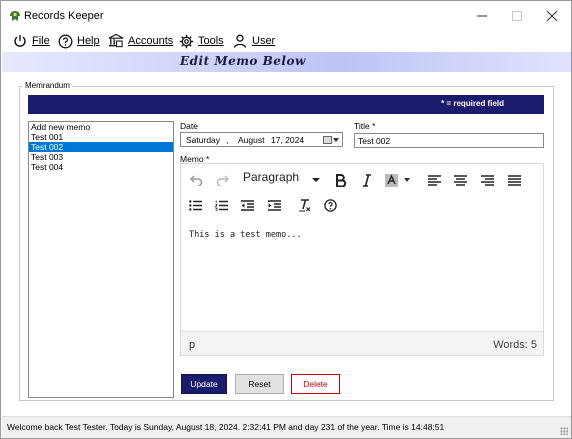  What do you see at coordinates (151, 41) in the screenshot?
I see `menu-accounts-label: Accounts` at bounding box center [151, 41].